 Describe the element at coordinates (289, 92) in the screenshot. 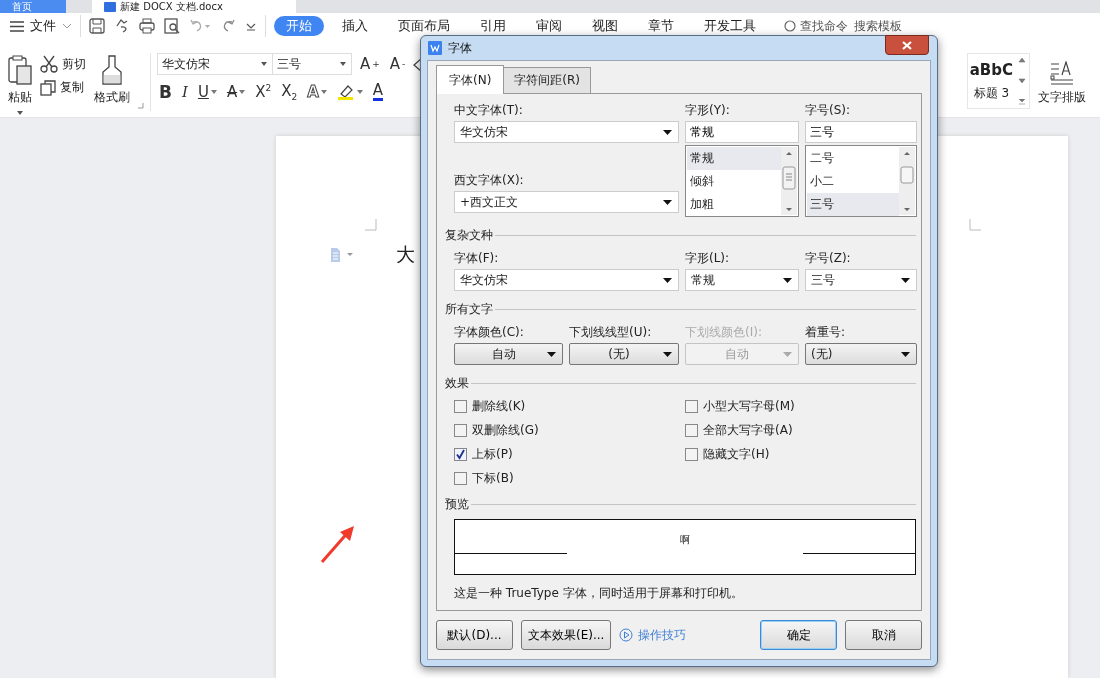

I see `script-button: X$_{2}$` at that location.